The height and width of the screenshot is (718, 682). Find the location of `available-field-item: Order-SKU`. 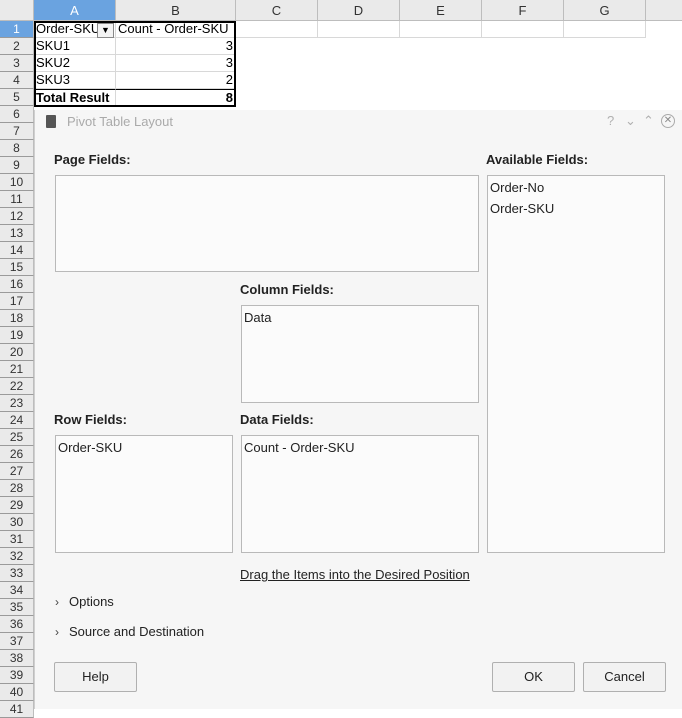

available-field-item: Order-SKU is located at coordinates (576, 207).